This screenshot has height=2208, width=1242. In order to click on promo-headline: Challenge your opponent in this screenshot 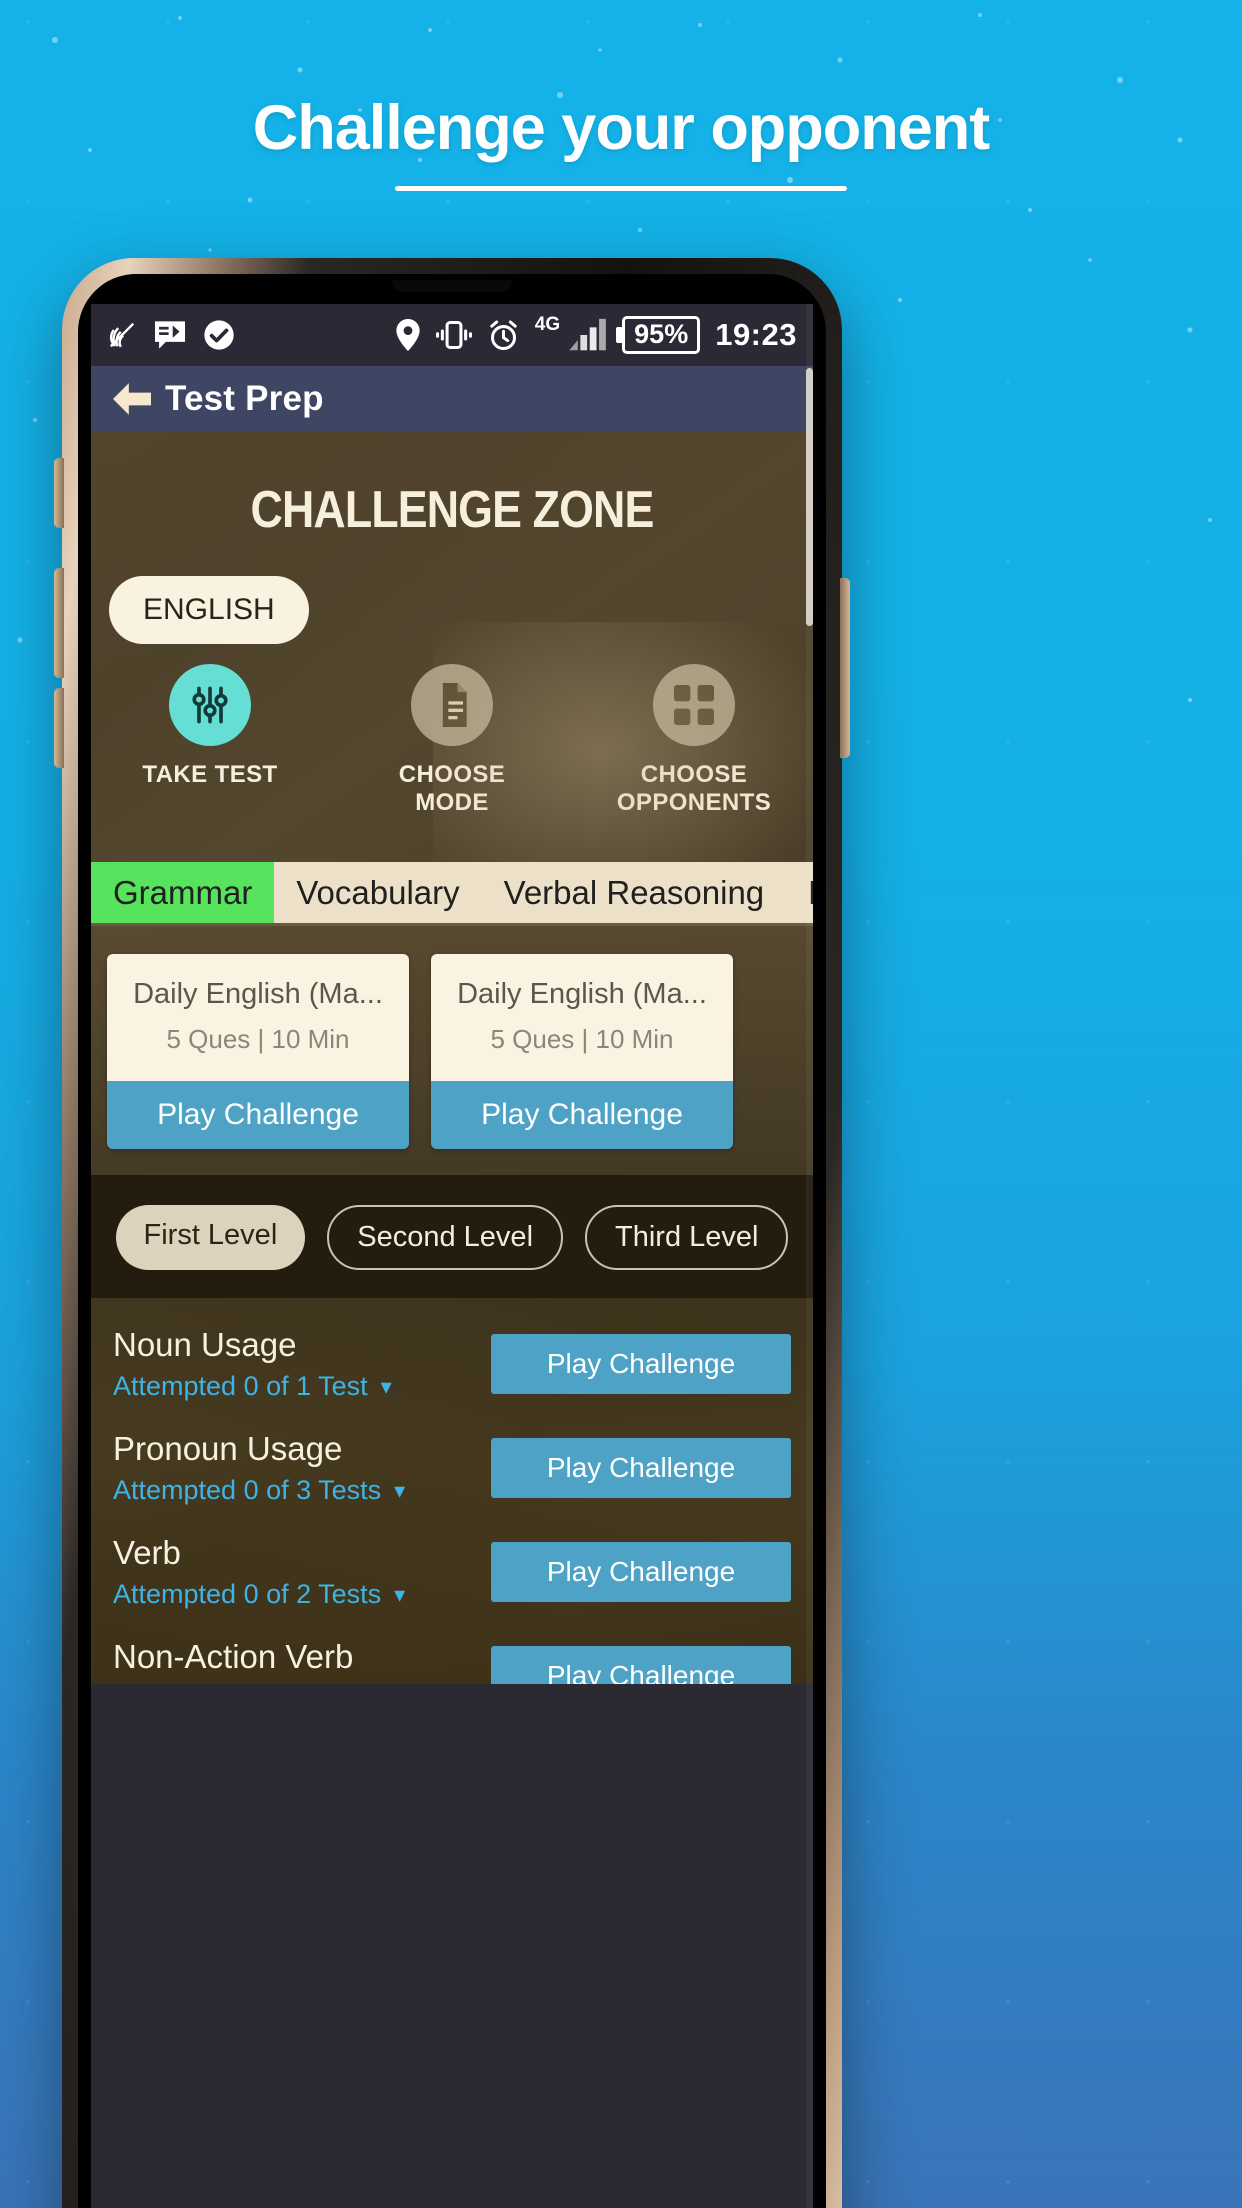, I will do `click(621, 128)`.